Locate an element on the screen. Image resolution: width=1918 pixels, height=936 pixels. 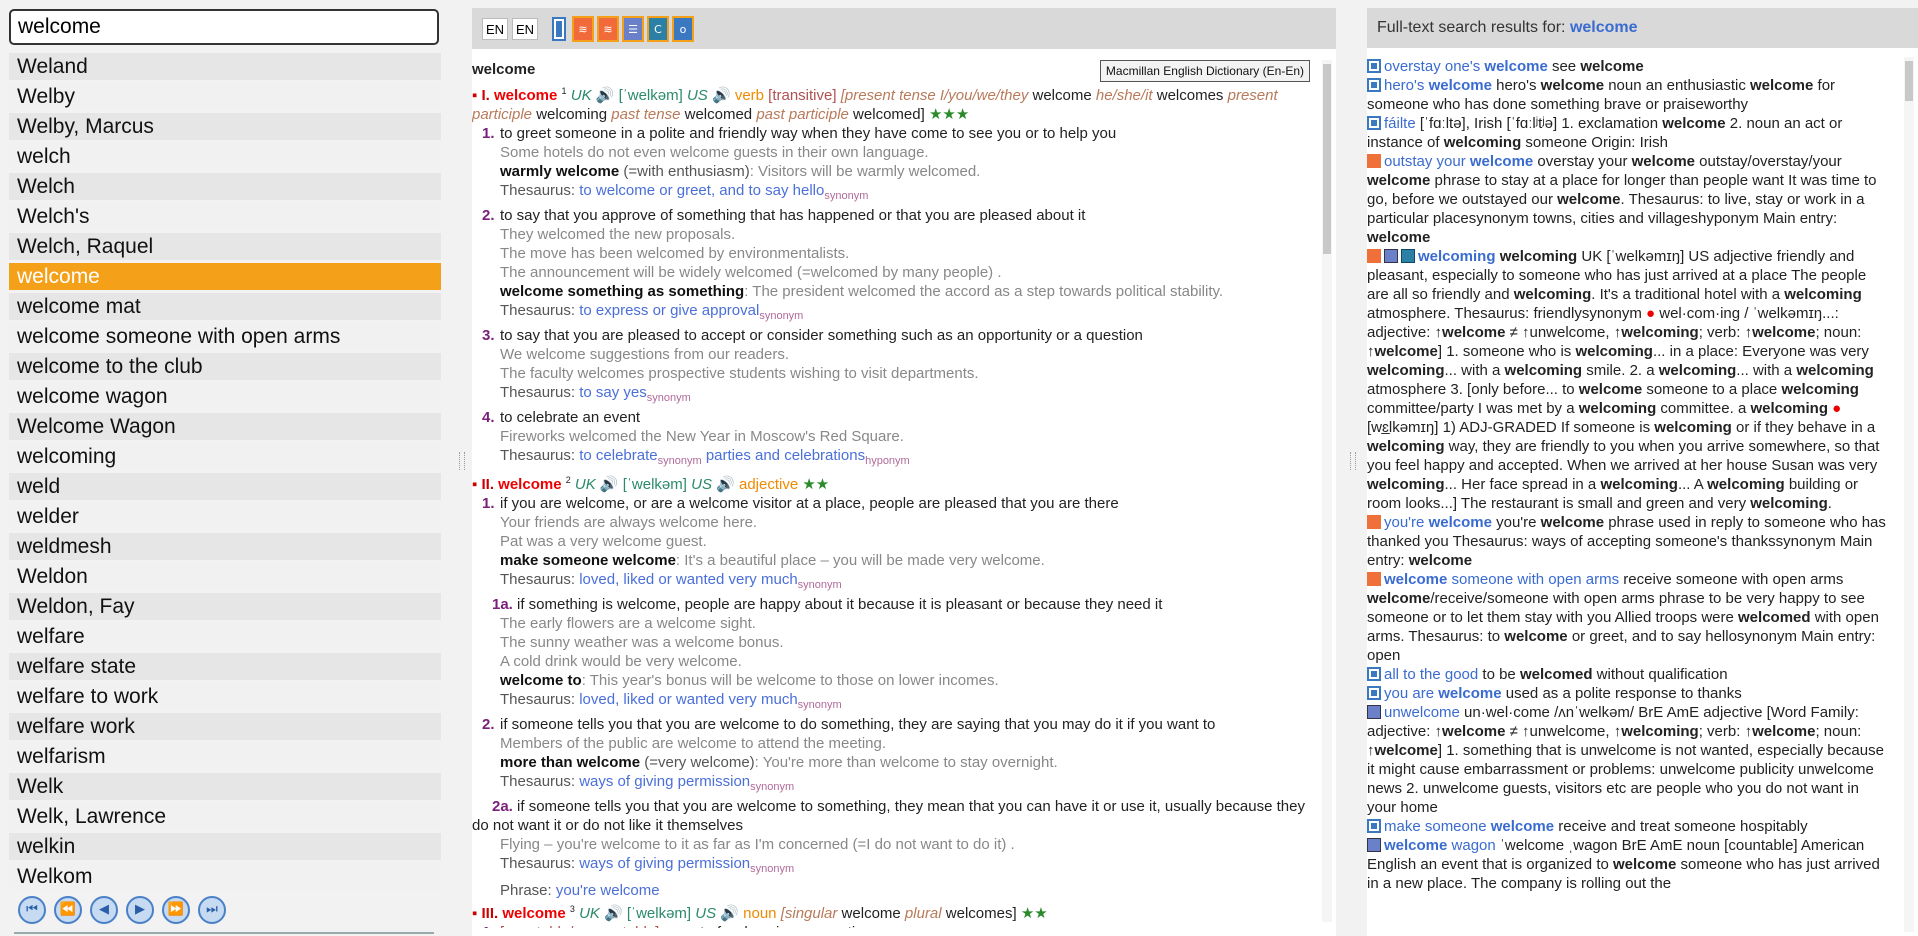
right-splitter is located at coordinates (1353, 461).